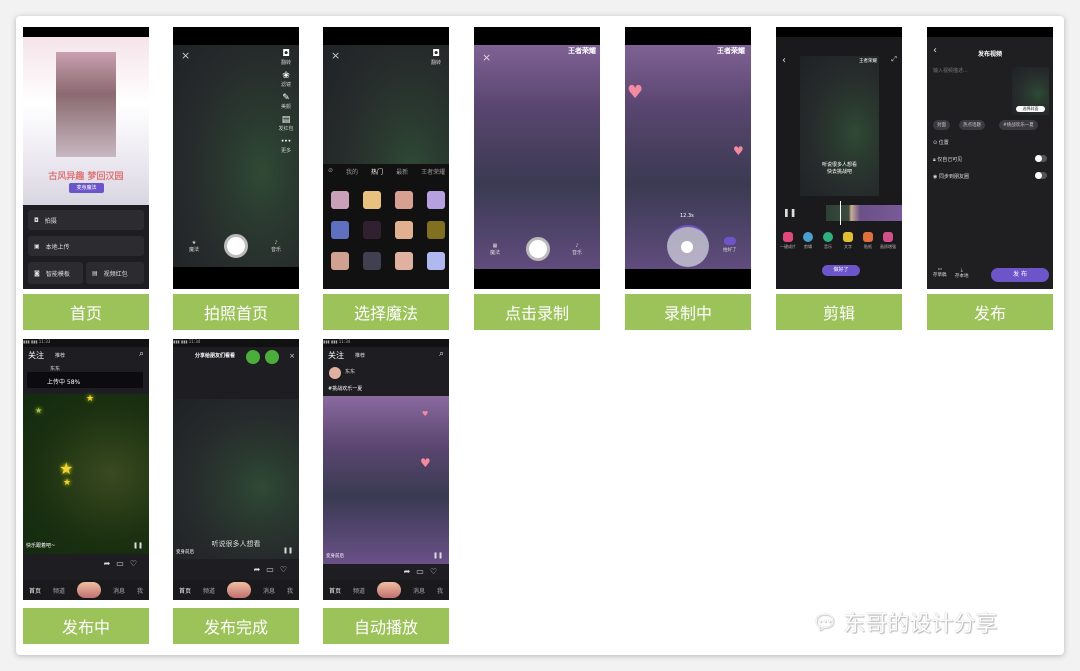 This screenshot has width=1080, height=671. What do you see at coordinates (55, 369) in the screenshot?
I see `username: 东东` at bounding box center [55, 369].